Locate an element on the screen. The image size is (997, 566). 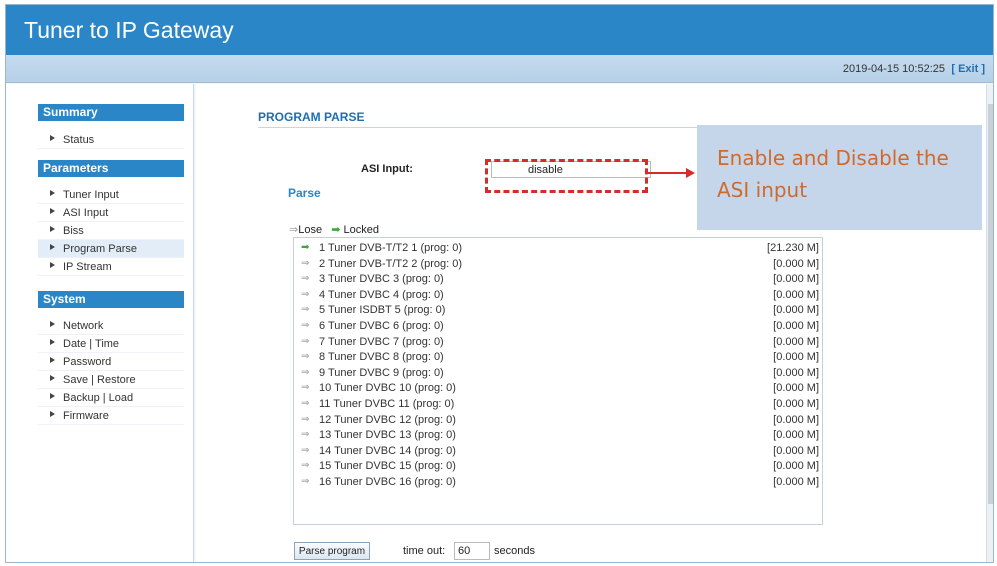
sidebar-item-status: Status is located at coordinates (111, 140).